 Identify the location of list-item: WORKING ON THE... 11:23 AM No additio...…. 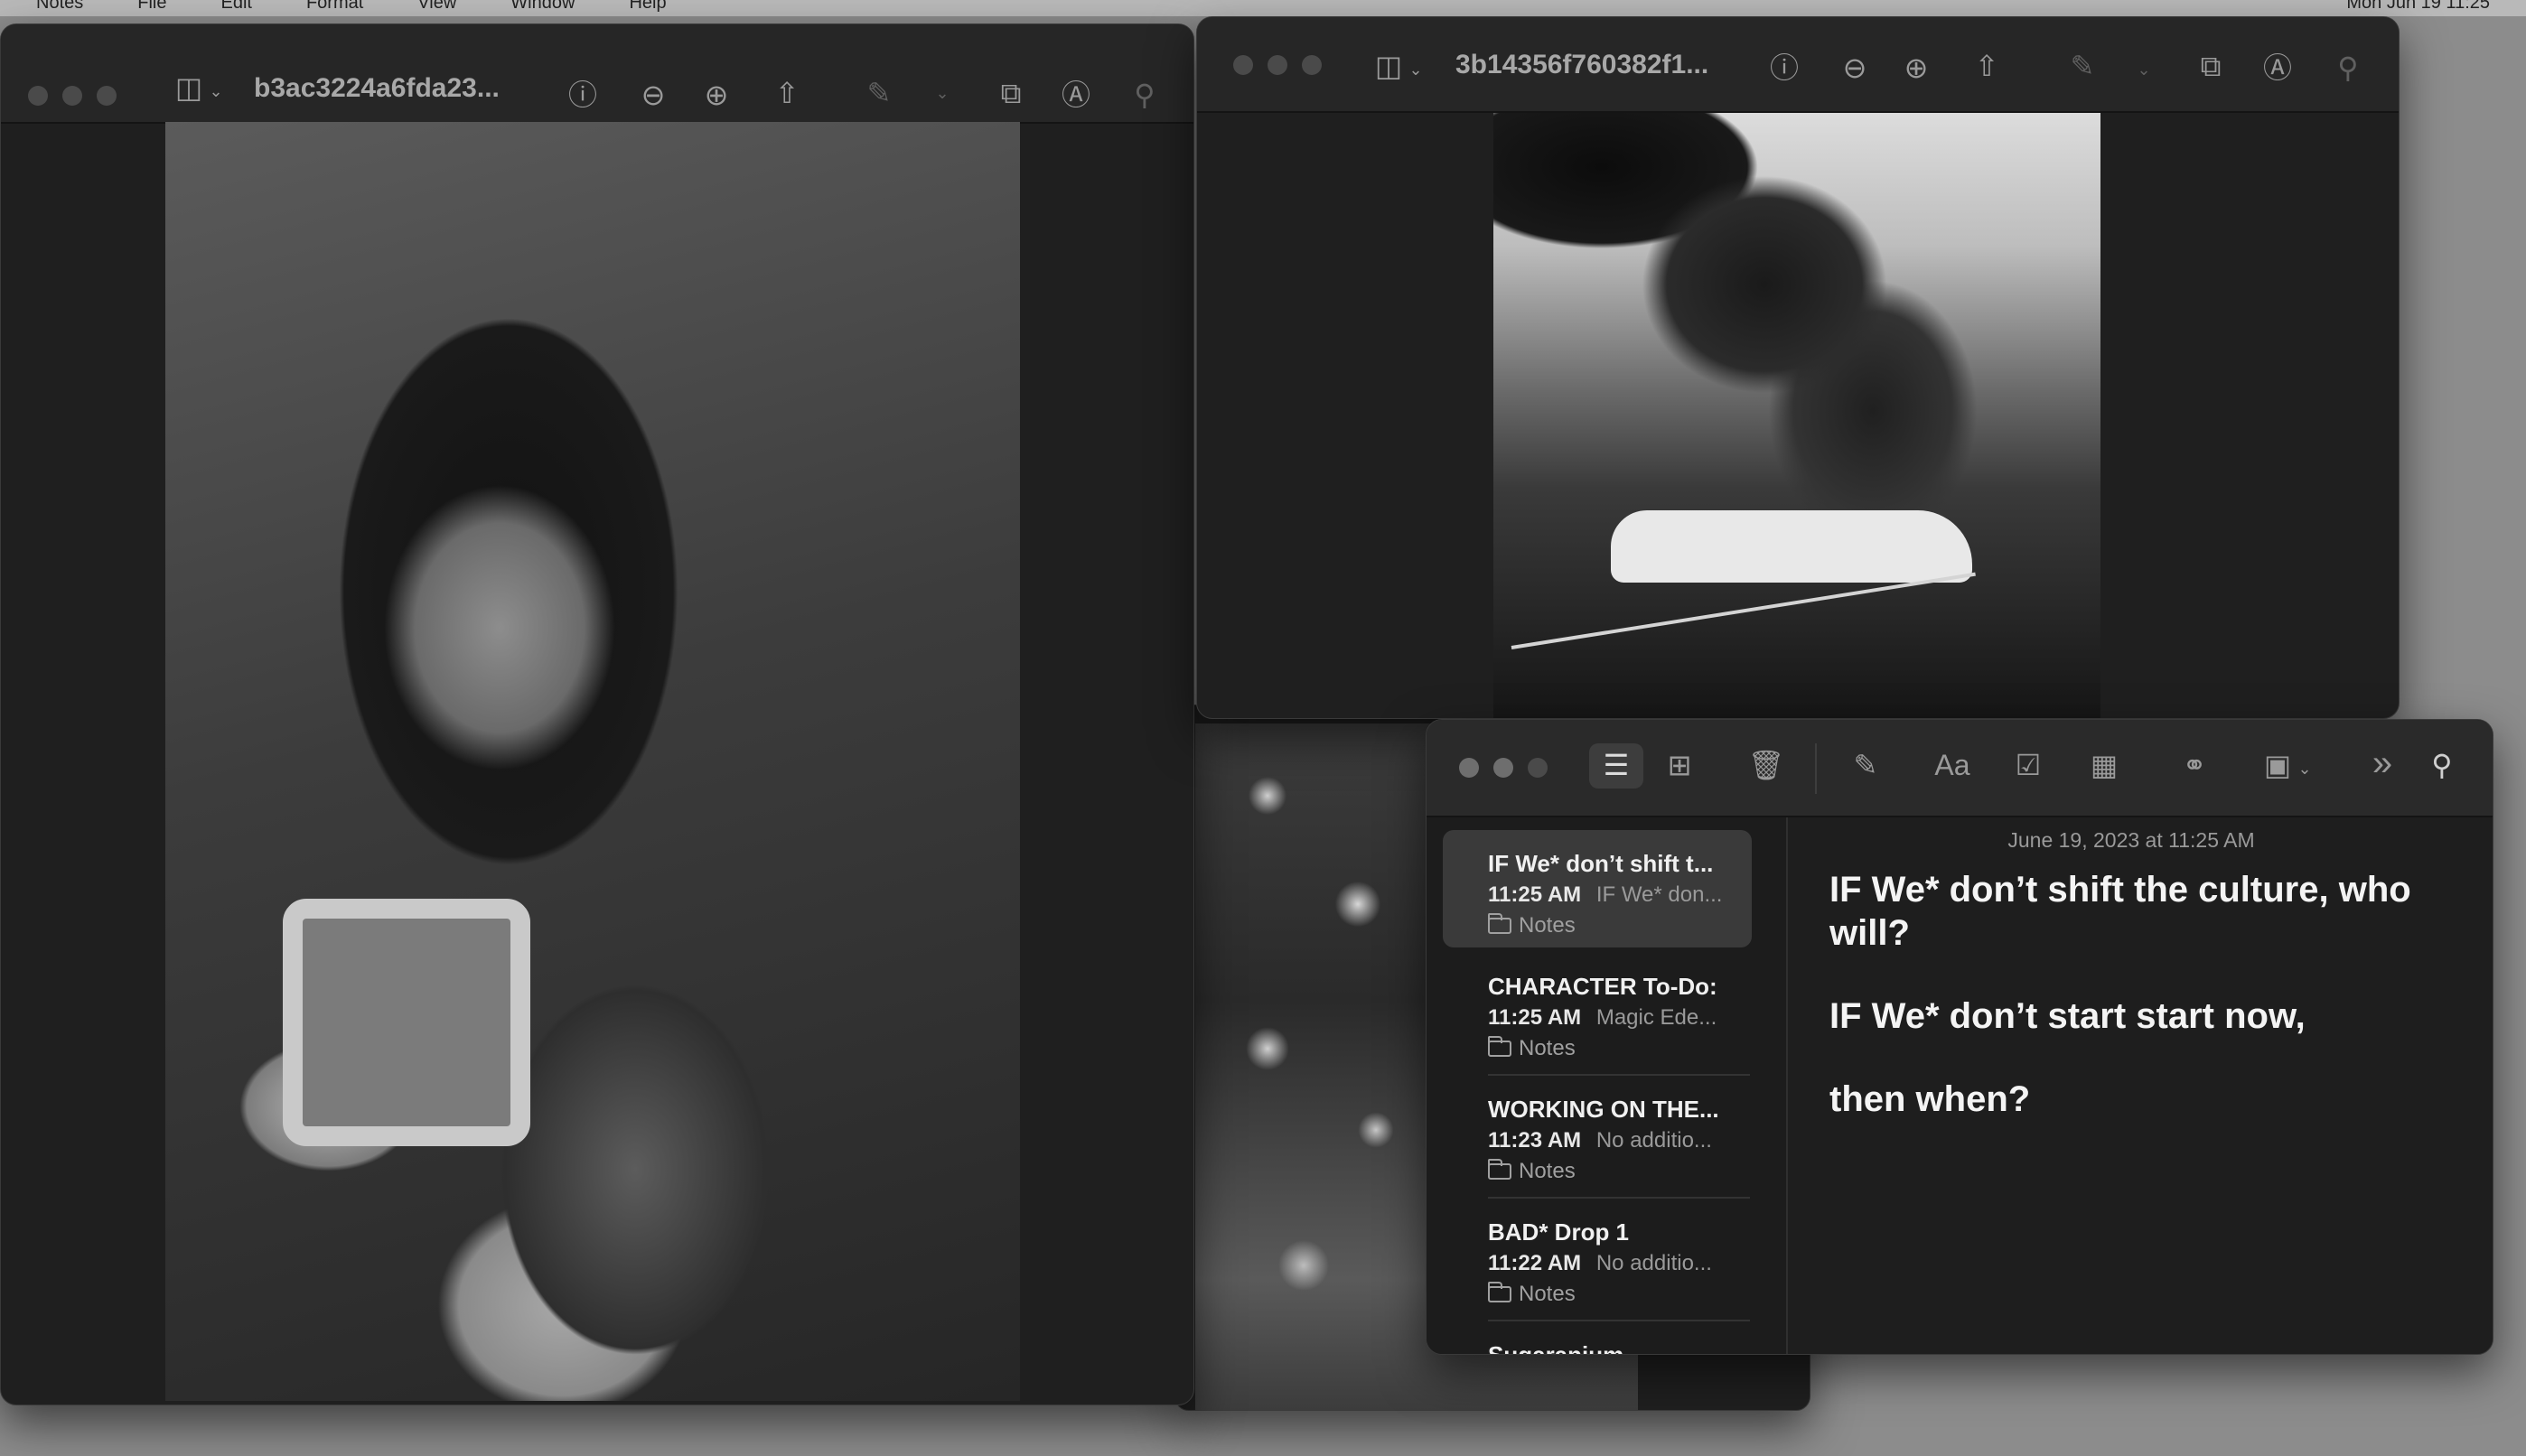
(1597, 1134).